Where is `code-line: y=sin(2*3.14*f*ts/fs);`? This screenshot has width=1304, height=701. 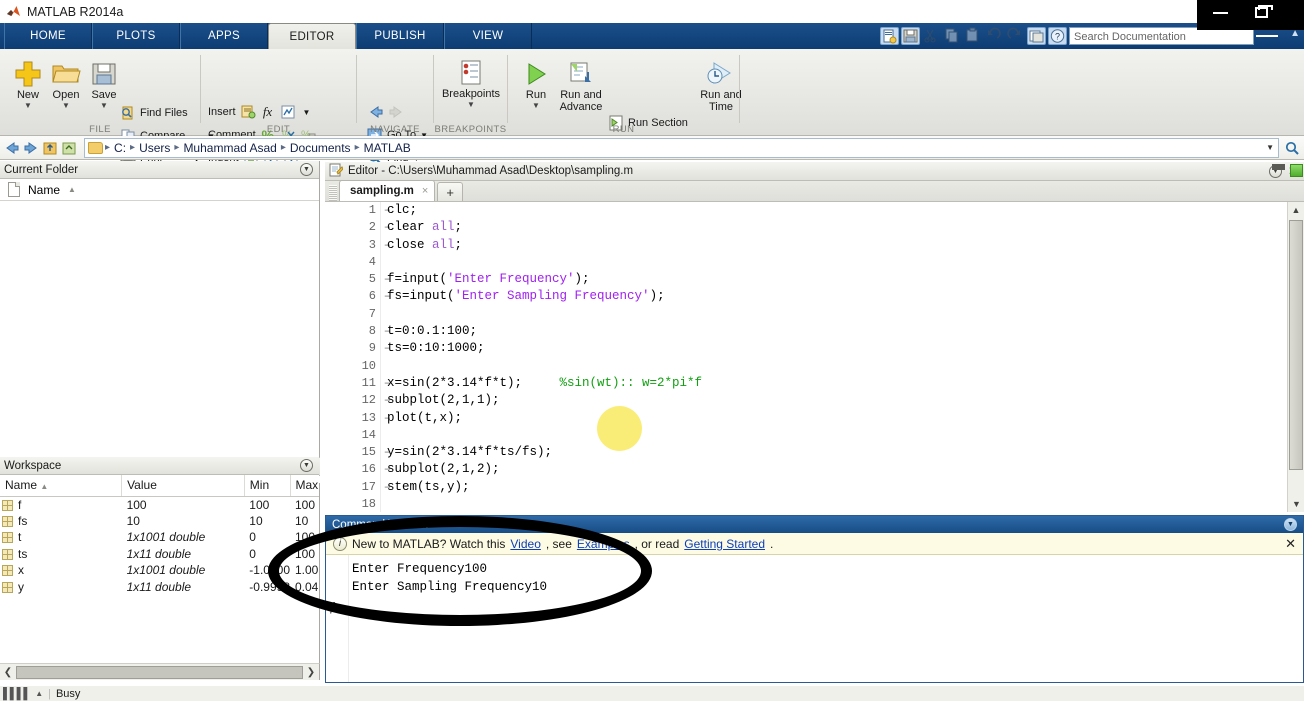
code-line: y=sin(2*3.14*f*ts/fs); is located at coordinates (845, 452).